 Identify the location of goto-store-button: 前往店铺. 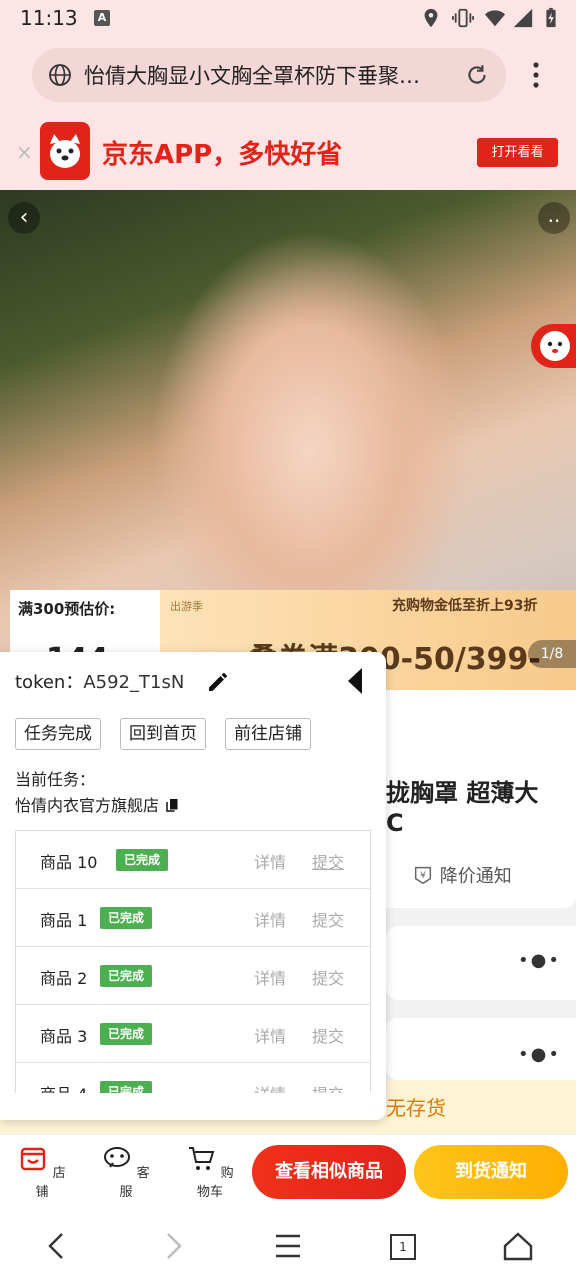
(268, 734).